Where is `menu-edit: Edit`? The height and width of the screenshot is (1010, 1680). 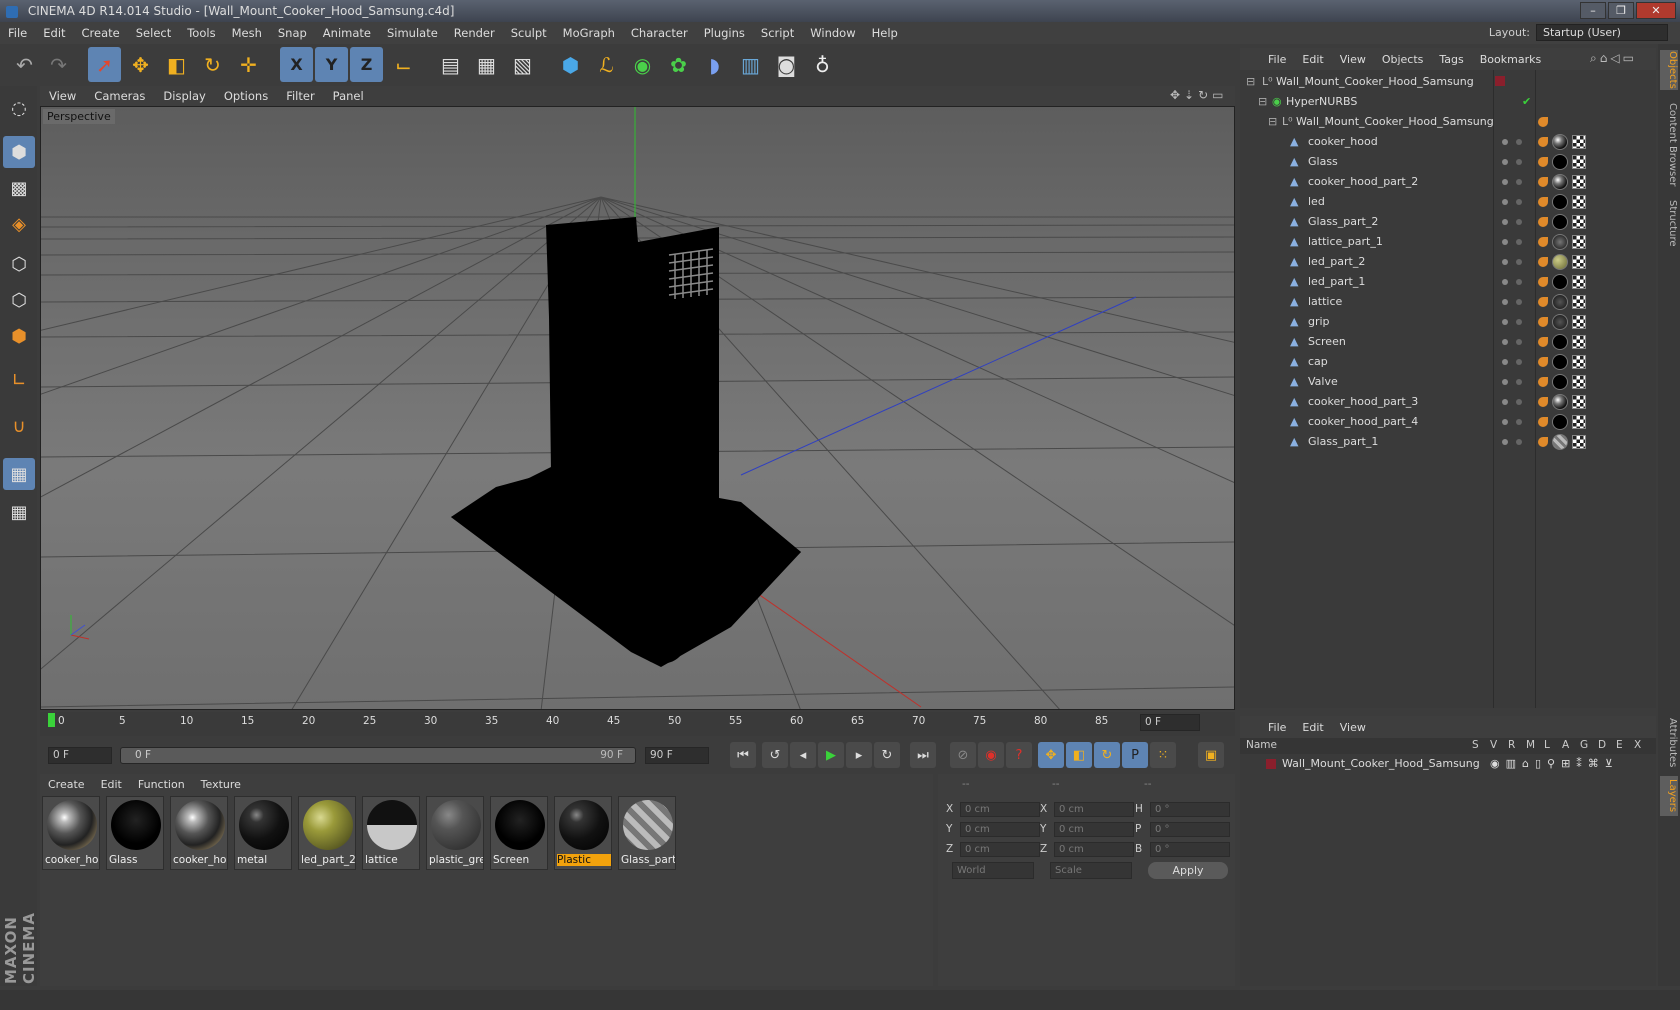 menu-edit: Edit is located at coordinates (54, 33).